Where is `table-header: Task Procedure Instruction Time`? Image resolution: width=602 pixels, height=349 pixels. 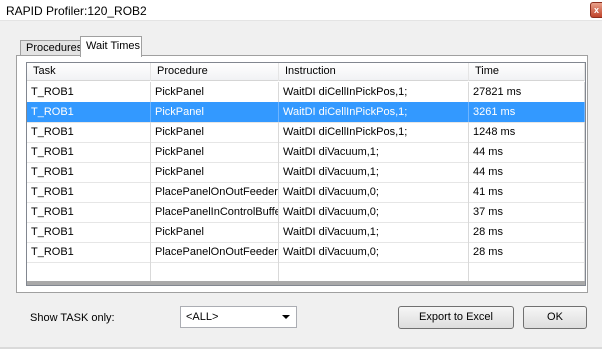
table-header: Task Procedure Instruction Time is located at coordinates (306, 72).